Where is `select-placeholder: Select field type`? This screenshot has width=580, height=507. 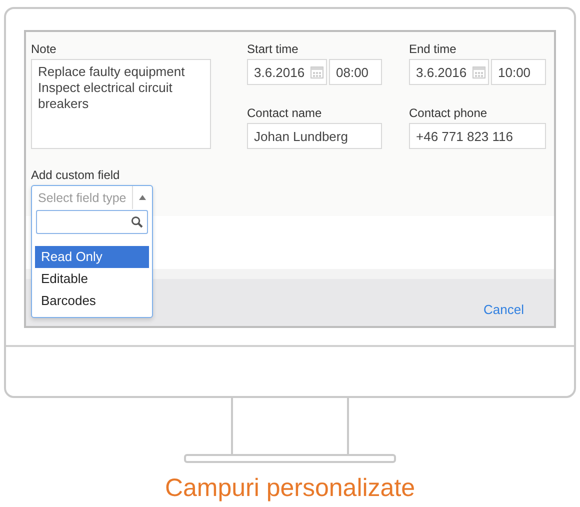 select-placeholder: Select field type is located at coordinates (82, 197).